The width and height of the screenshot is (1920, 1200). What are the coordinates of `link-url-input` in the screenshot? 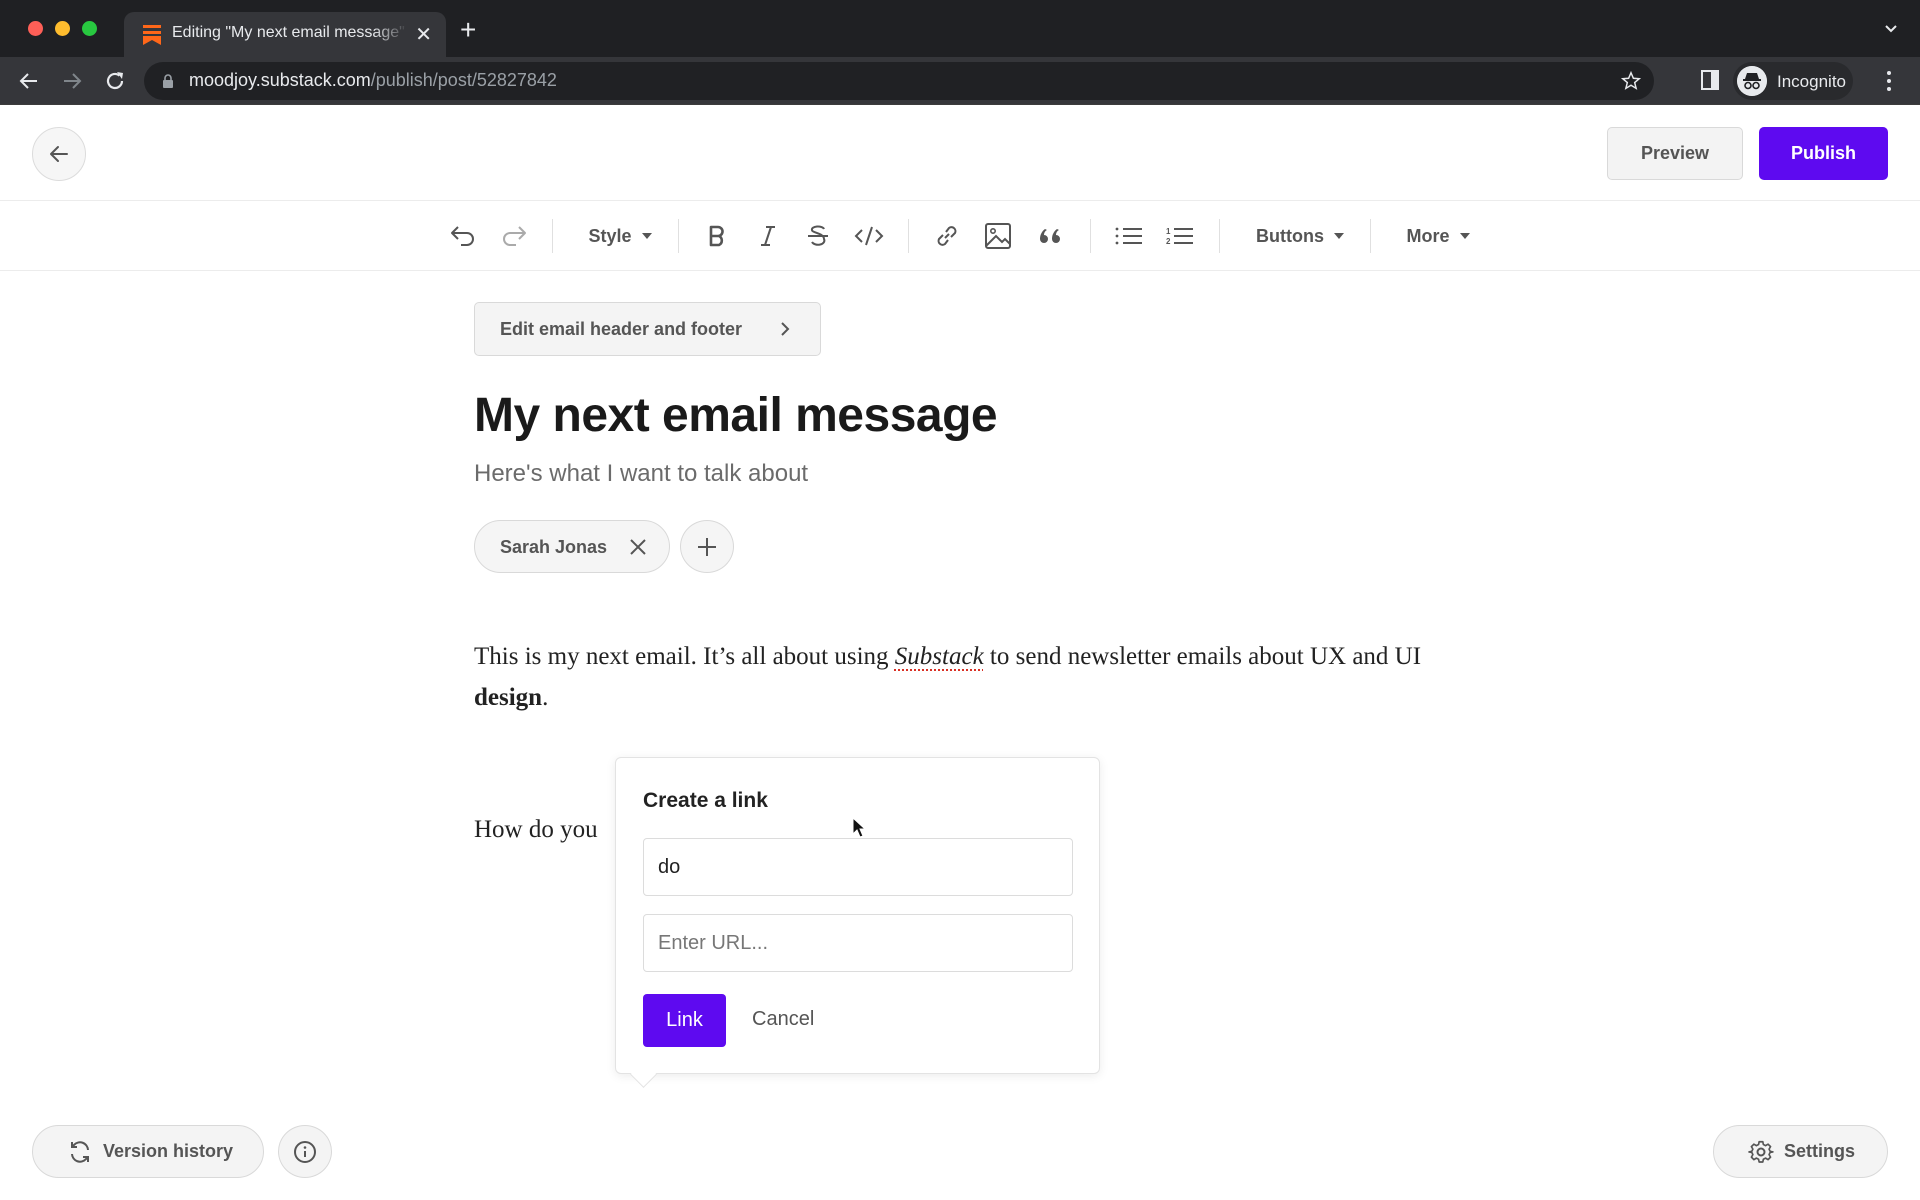 It's located at (858, 943).